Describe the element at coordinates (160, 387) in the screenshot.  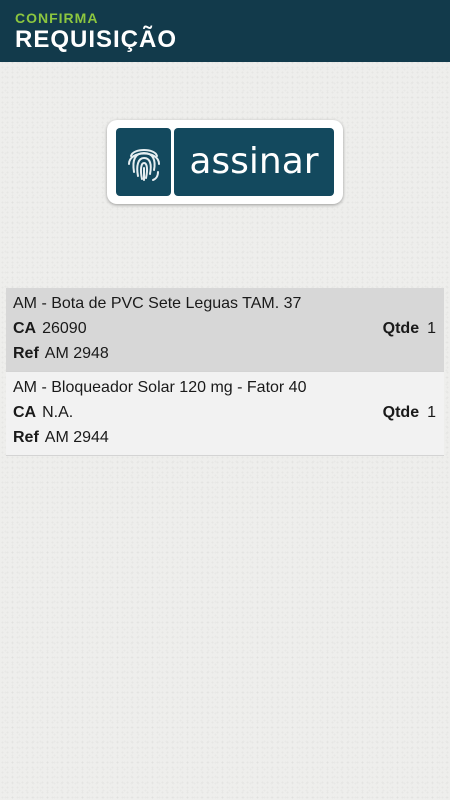
I see `item-title: AM - Bloqueador Solar 120 mg - Fator 40` at that location.